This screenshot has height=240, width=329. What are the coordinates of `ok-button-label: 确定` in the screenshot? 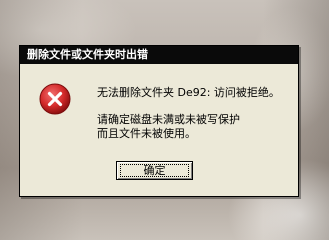 It's located at (154, 170).